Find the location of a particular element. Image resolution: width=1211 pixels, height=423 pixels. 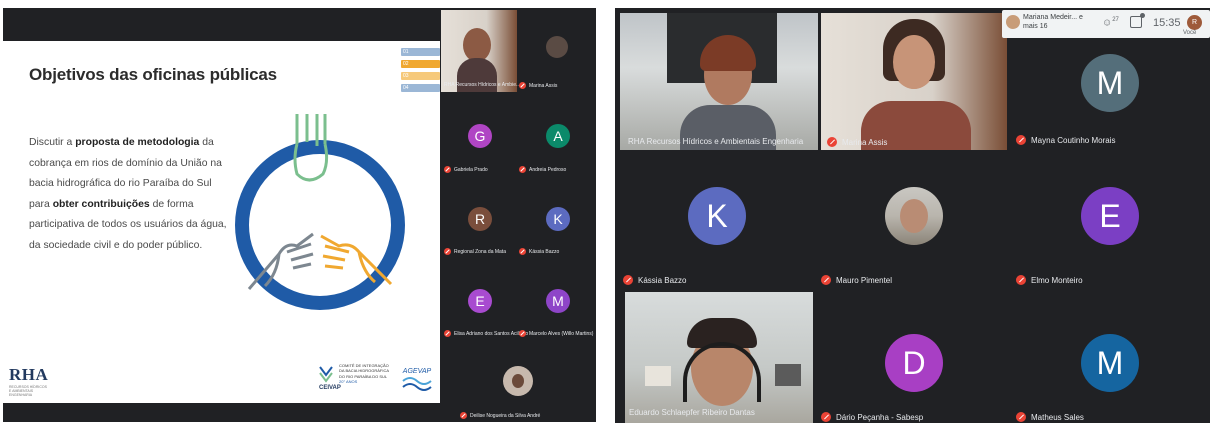

participant-name: Elisa Adriano dos Santos Aciliano is located at coordinates (486, 333).